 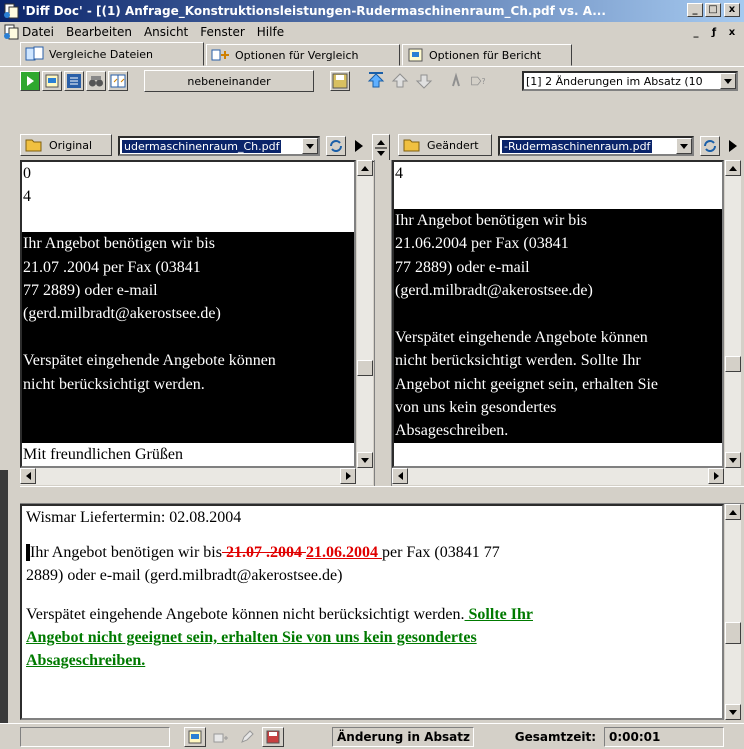 I want to click on changed-line: Ihr Angebot benötigen wir bis, so click(x=558, y=220).